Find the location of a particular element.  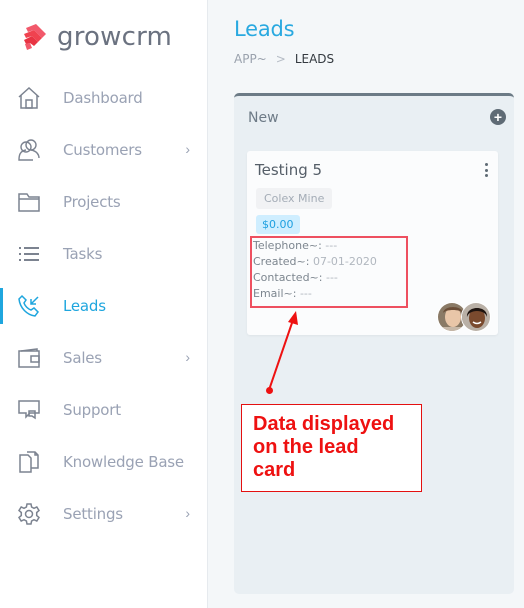

card-menu-button is located at coordinates (486, 170).